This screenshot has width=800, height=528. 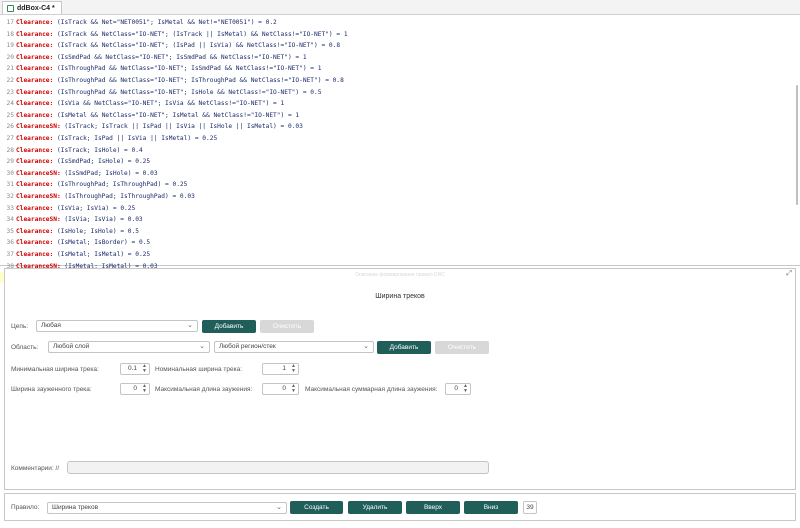 What do you see at coordinates (10, 127) in the screenshot?
I see `line-number: 26` at bounding box center [10, 127].